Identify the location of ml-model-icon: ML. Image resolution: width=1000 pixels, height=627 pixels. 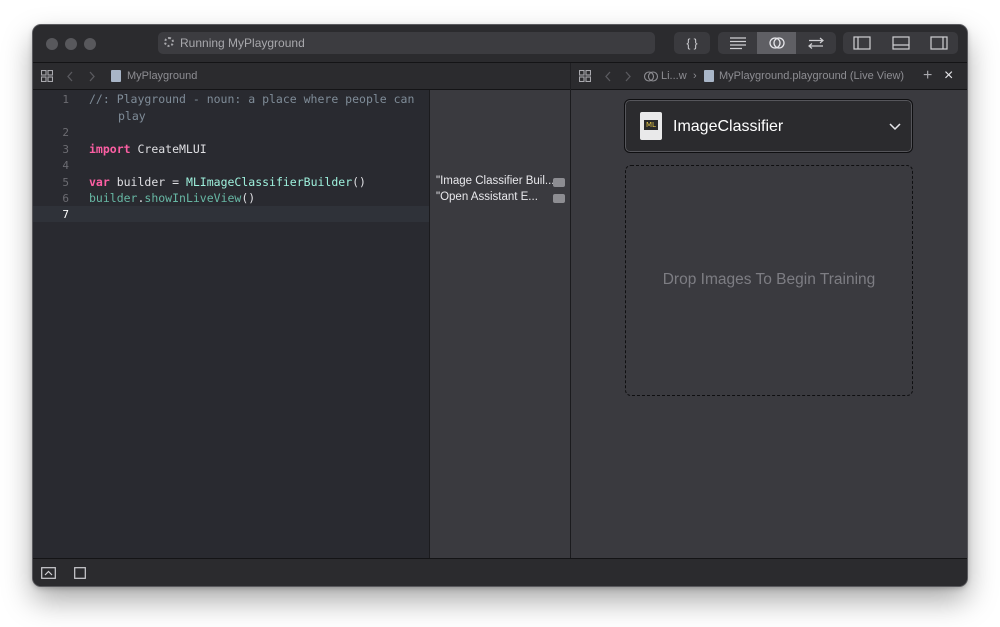
(651, 126).